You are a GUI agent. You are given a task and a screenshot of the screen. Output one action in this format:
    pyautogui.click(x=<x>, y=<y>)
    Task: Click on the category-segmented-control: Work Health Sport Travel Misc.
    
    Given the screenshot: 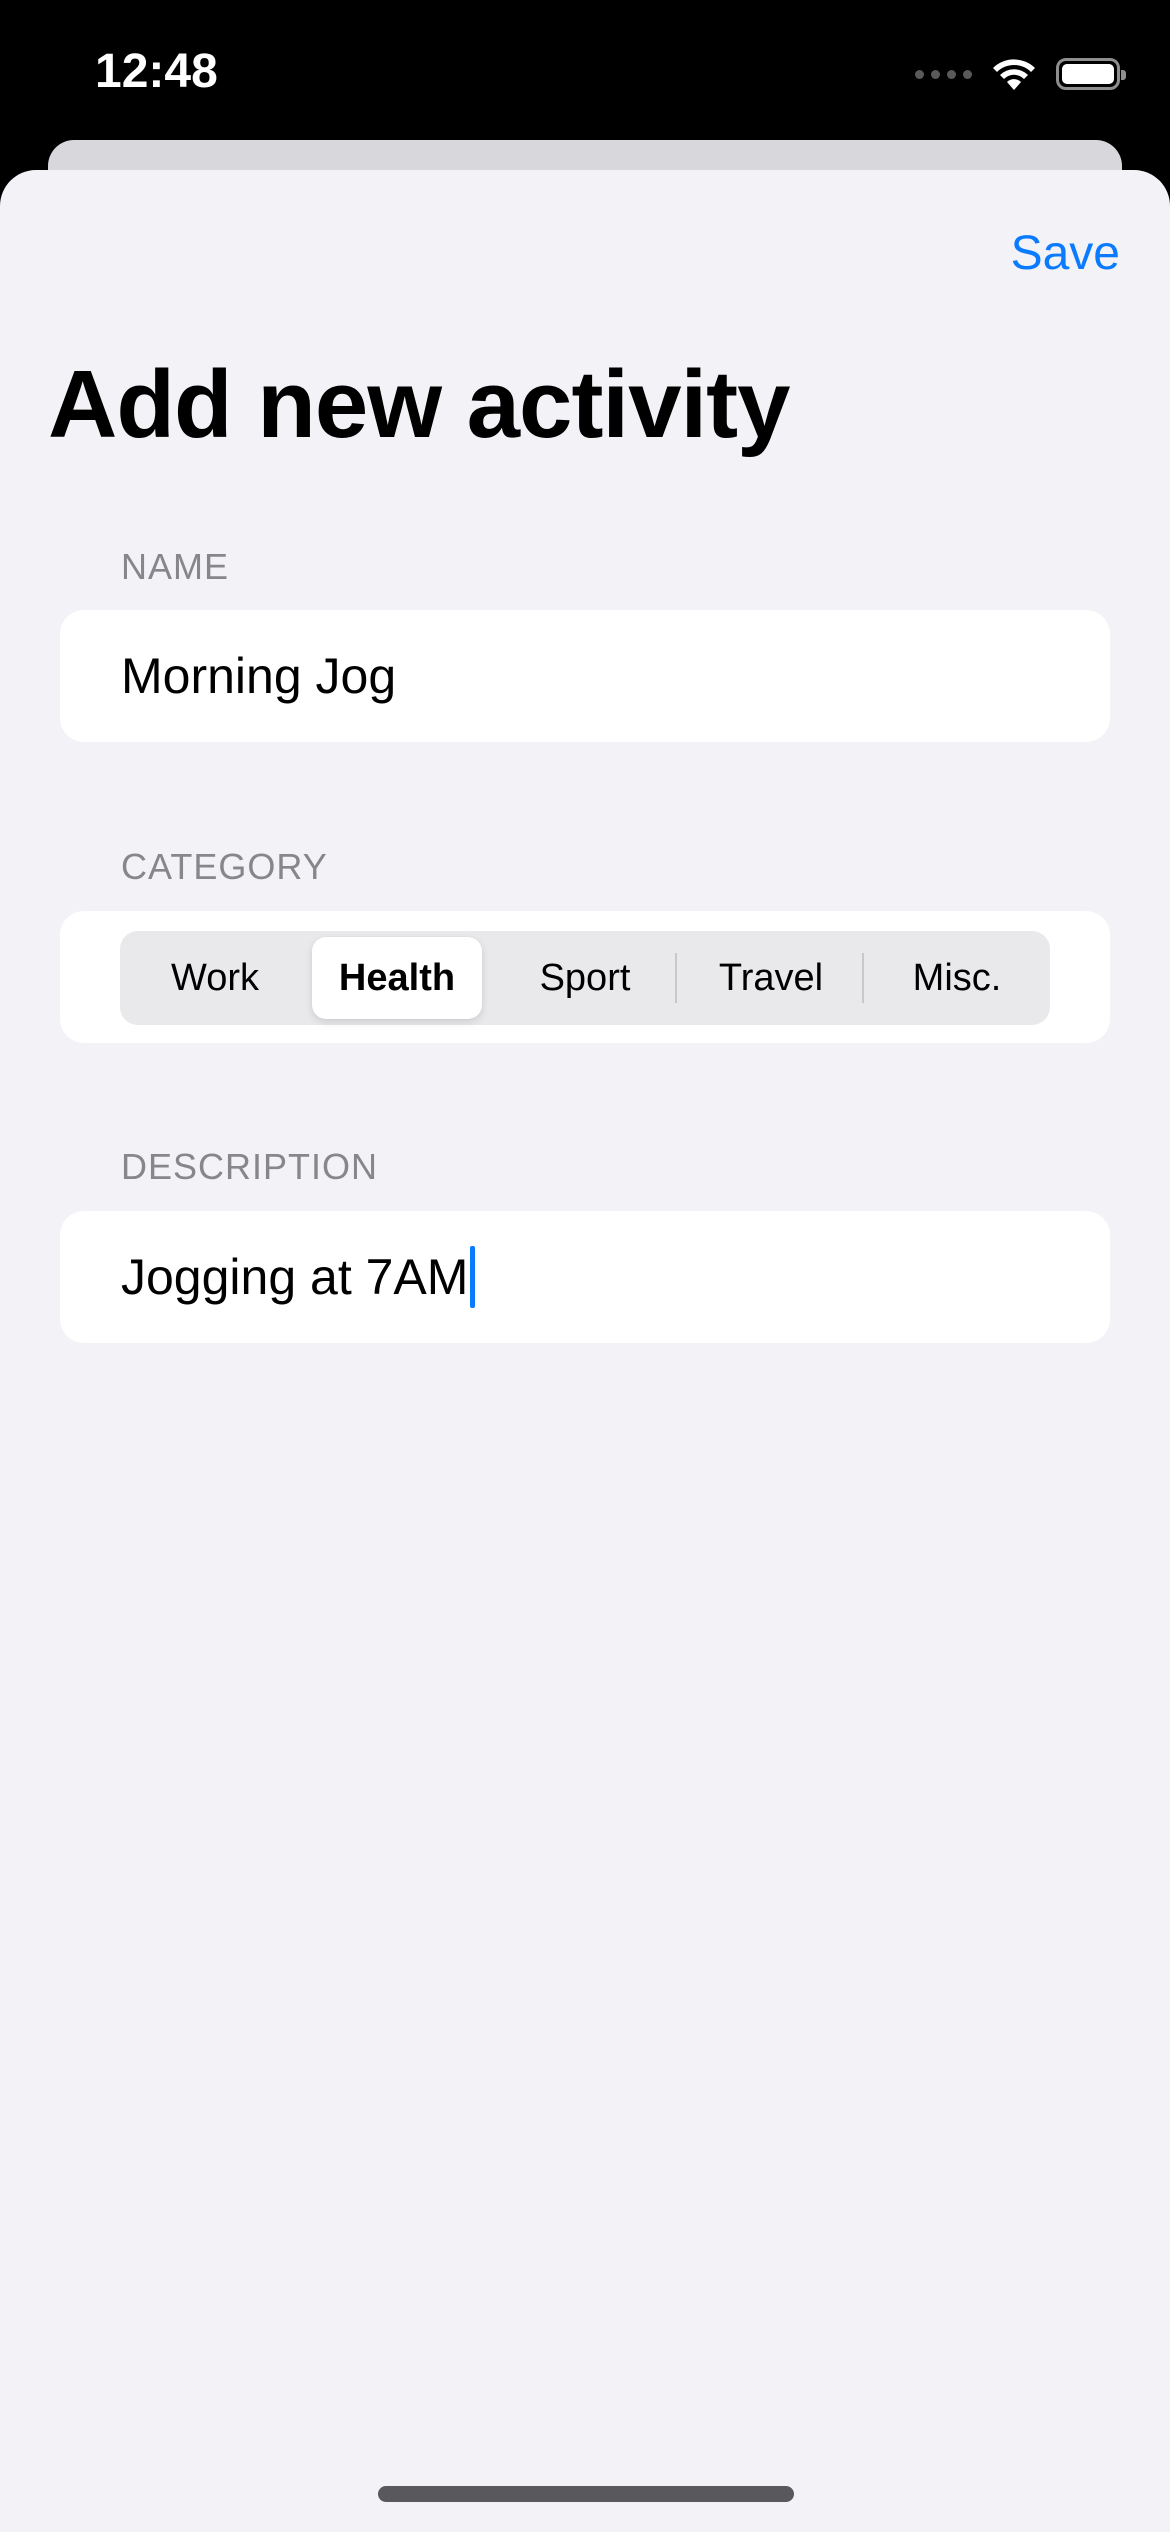 What is the action you would take?
    pyautogui.click(x=585, y=978)
    